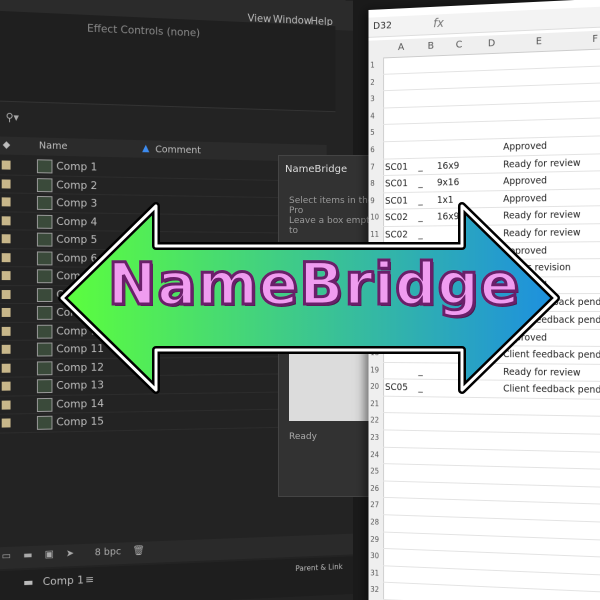  What do you see at coordinates (375, 437) in the screenshot?
I see `row-number: 23` at bounding box center [375, 437].